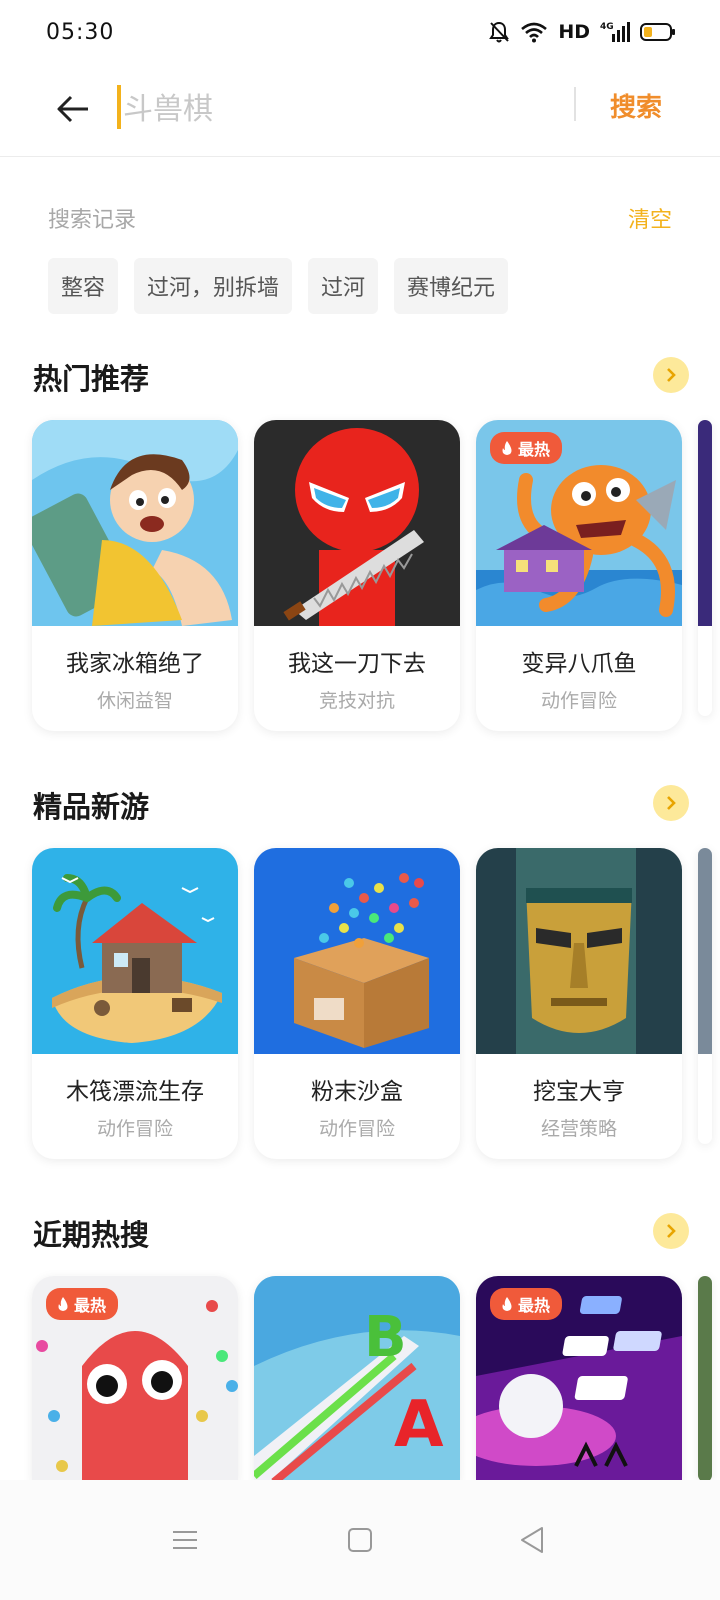  I want to click on game-card: B A, so click(357, 1378).